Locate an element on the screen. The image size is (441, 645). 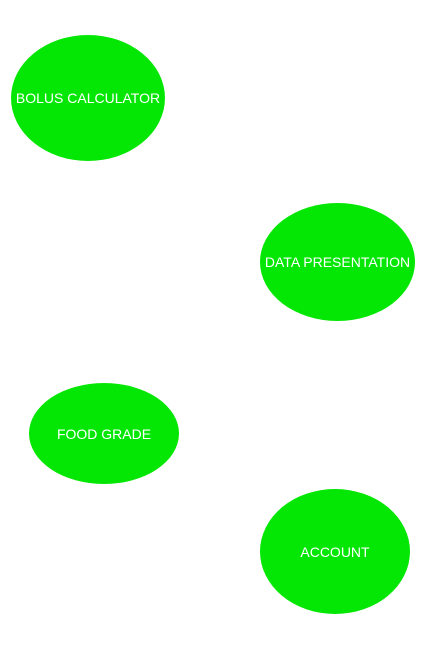
food-grade-button: FOOD GRADE is located at coordinates (104, 433).